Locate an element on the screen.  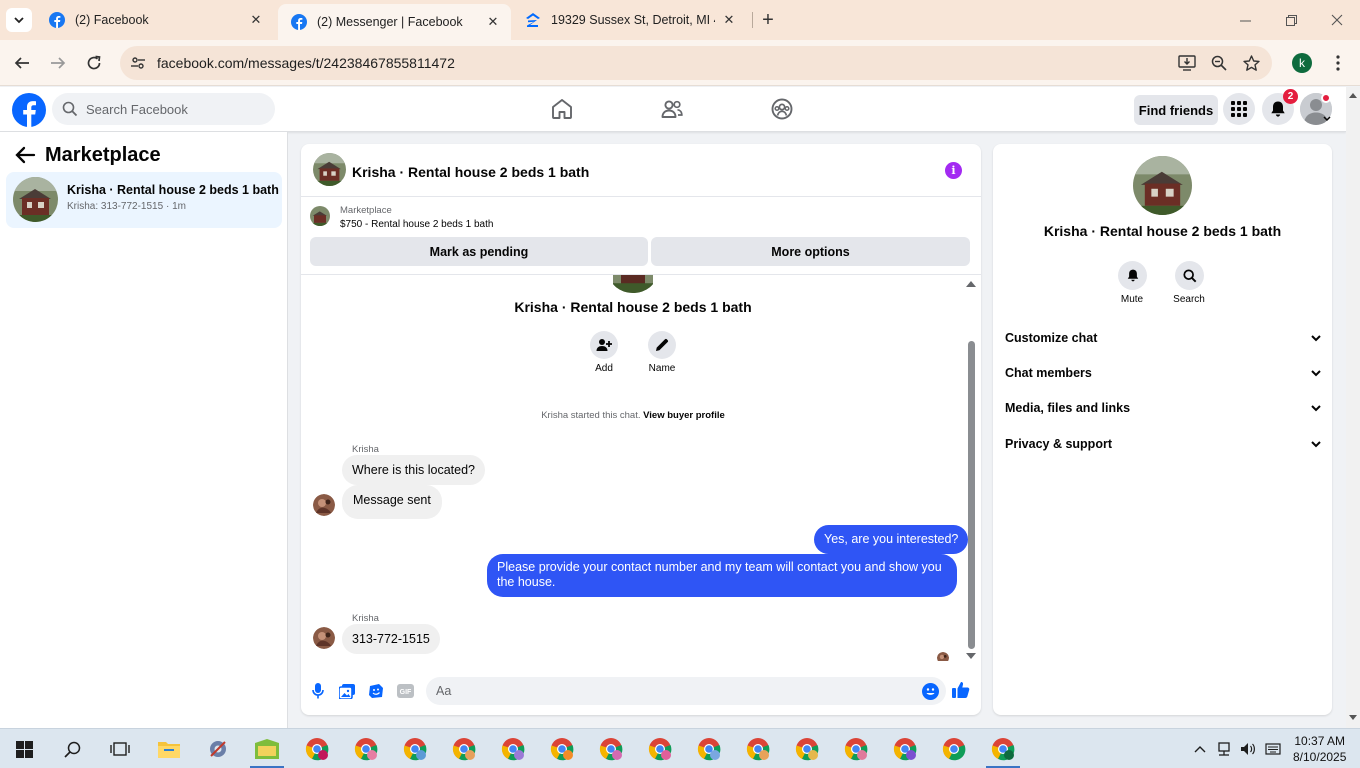
emoji-button is located at coordinates (930, 691).